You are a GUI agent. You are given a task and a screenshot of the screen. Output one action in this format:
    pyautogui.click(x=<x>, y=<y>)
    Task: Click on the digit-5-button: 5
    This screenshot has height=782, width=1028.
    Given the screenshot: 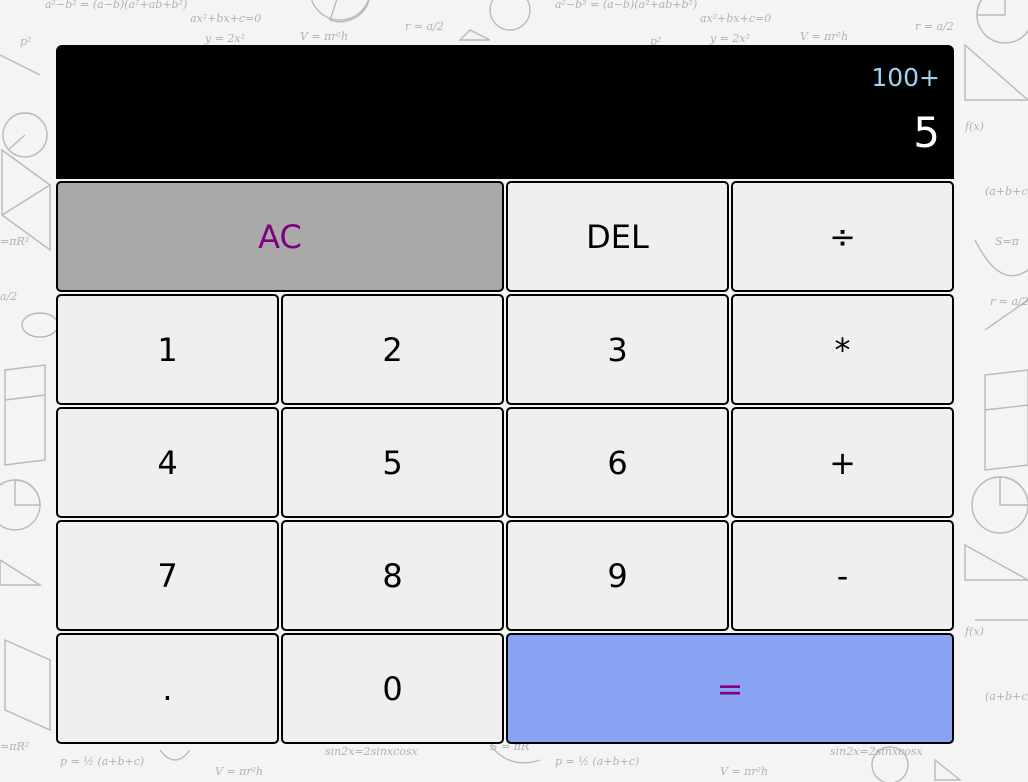 What is the action you would take?
    pyautogui.click(x=392, y=462)
    